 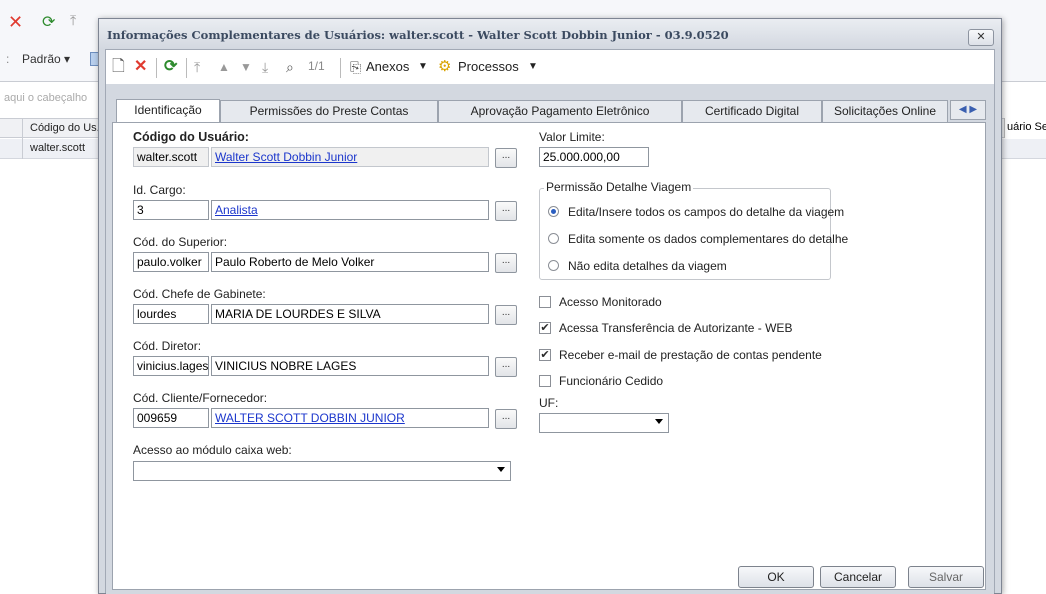 What do you see at coordinates (858, 577) in the screenshot?
I see `cancel-button: Cancelar` at bounding box center [858, 577].